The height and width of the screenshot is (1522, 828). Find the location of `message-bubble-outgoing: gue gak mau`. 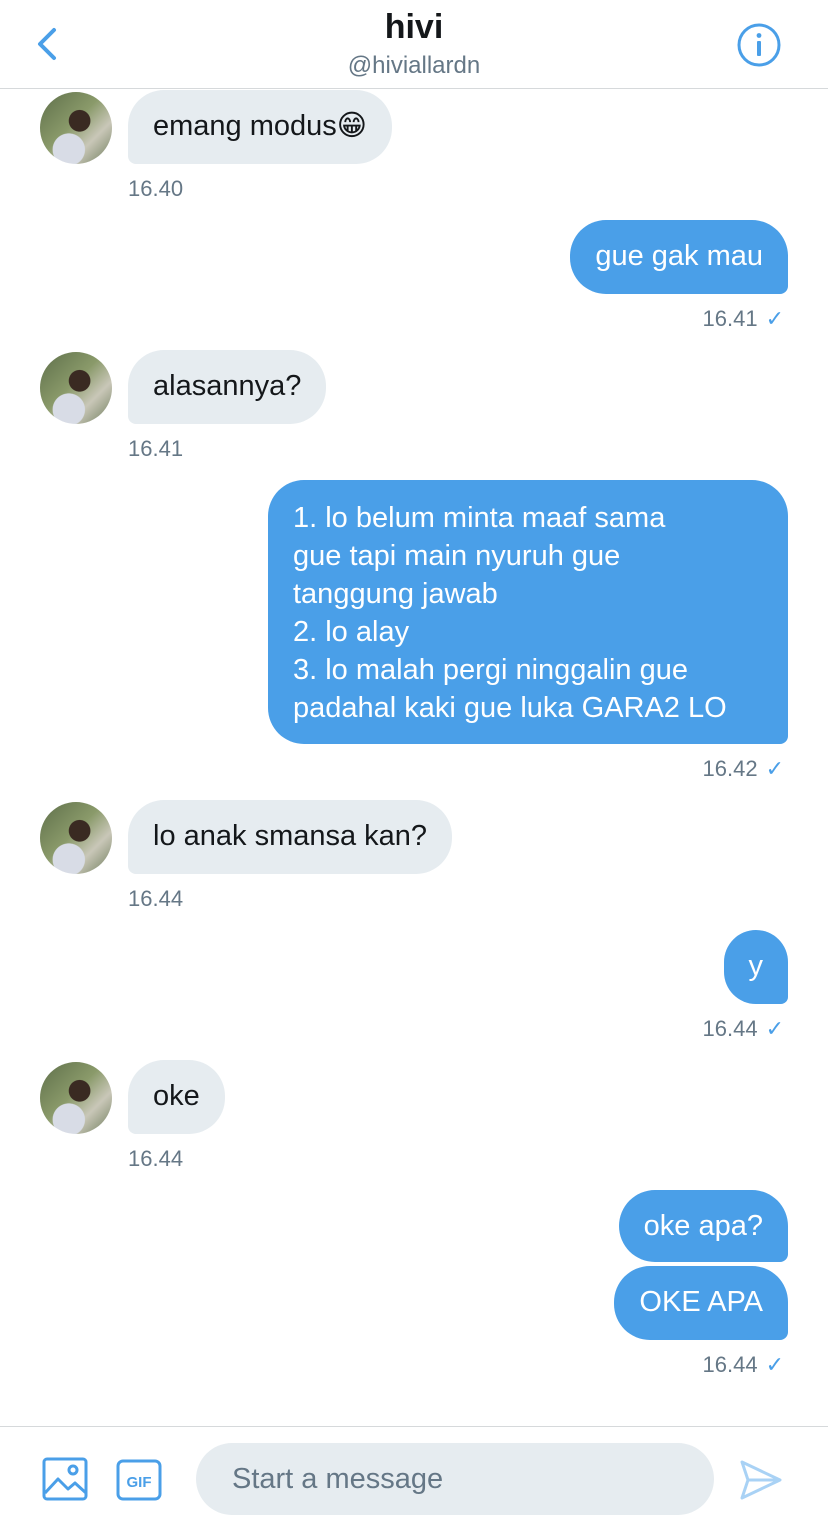

message-bubble-outgoing: gue gak mau is located at coordinates (679, 257).